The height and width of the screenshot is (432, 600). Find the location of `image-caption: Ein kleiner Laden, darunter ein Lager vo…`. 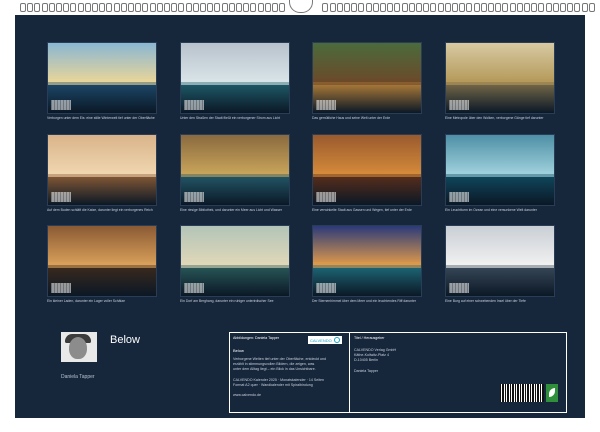

image-caption: Ein kleiner Laden, darunter ein Lager vo… is located at coordinates (86, 301).